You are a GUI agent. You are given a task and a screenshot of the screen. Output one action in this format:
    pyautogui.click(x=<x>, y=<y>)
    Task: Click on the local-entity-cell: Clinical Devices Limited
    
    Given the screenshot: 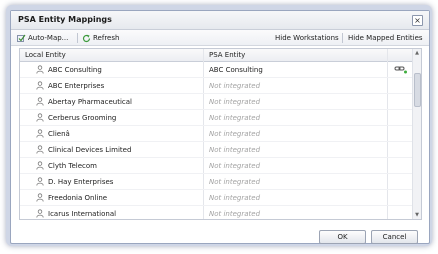 What is the action you would take?
    pyautogui.click(x=83, y=149)
    